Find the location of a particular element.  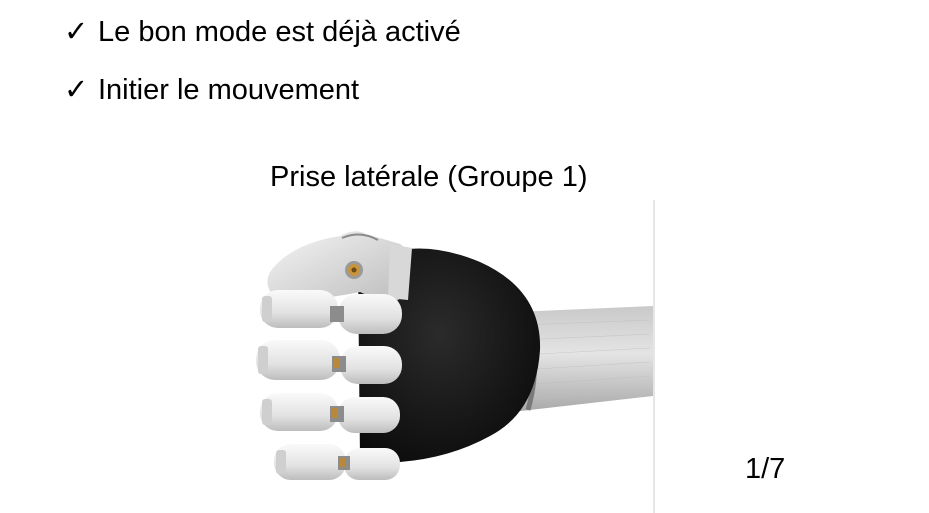

page-counter: 1/7 is located at coordinates (765, 469).